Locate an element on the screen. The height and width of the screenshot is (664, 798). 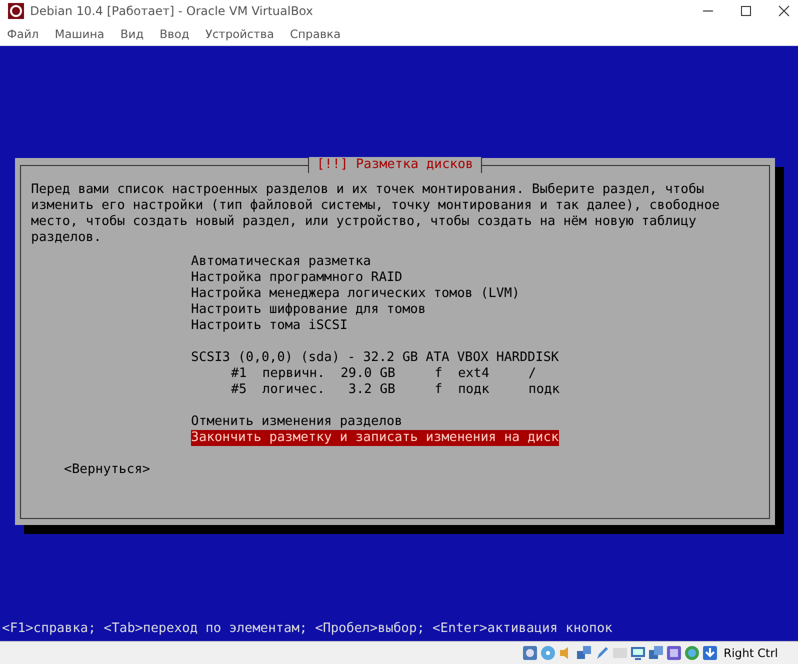
chip-icon is located at coordinates (674, 653).